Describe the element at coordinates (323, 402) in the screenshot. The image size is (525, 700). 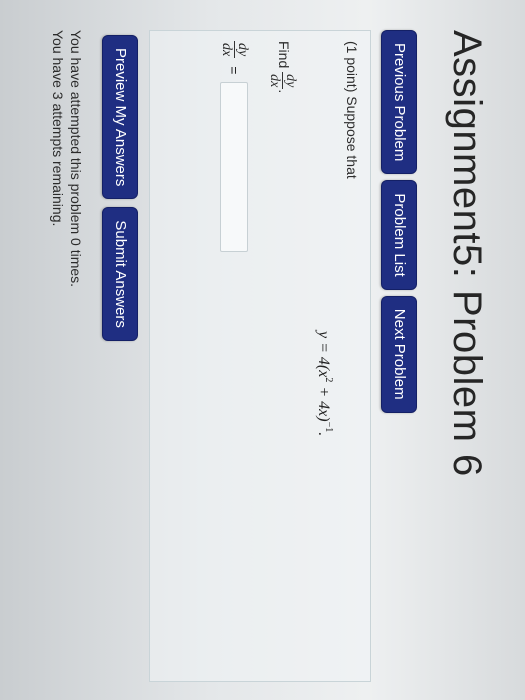
I see `equation-middle: + 4x)` at that location.